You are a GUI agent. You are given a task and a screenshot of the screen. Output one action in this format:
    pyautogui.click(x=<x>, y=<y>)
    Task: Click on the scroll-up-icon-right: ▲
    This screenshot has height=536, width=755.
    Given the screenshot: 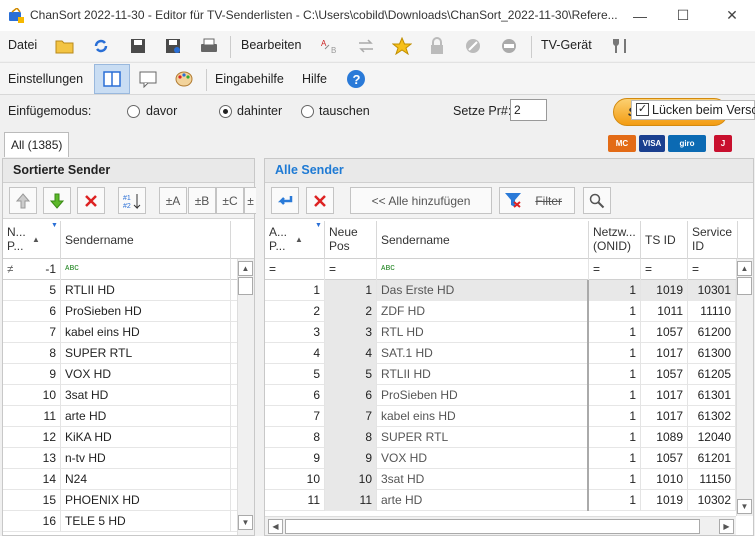 What is the action you would take?
    pyautogui.click(x=744, y=268)
    